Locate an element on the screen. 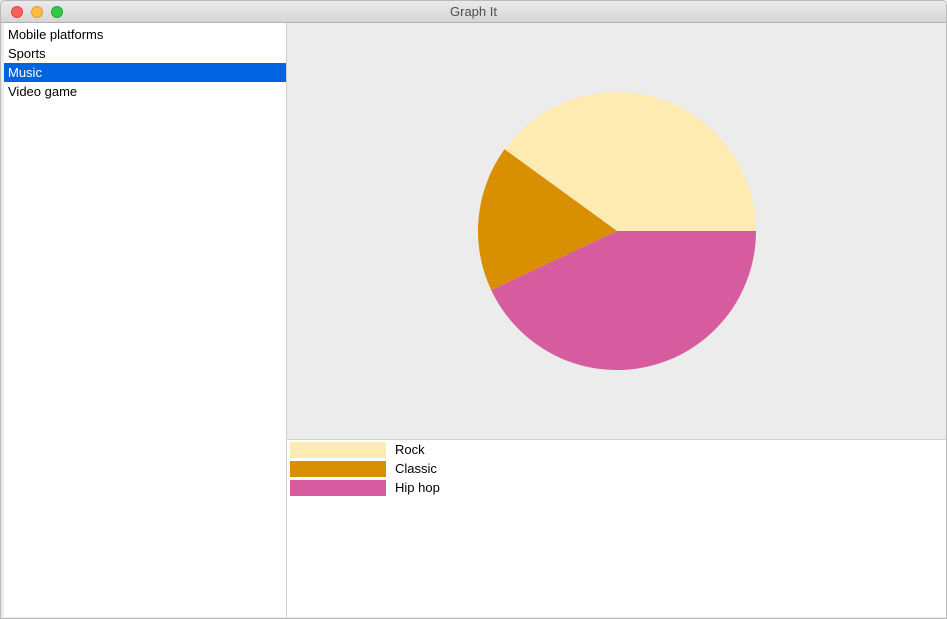 This screenshot has width=947, height=619. legend-label-classic: Classic is located at coordinates (416, 468).